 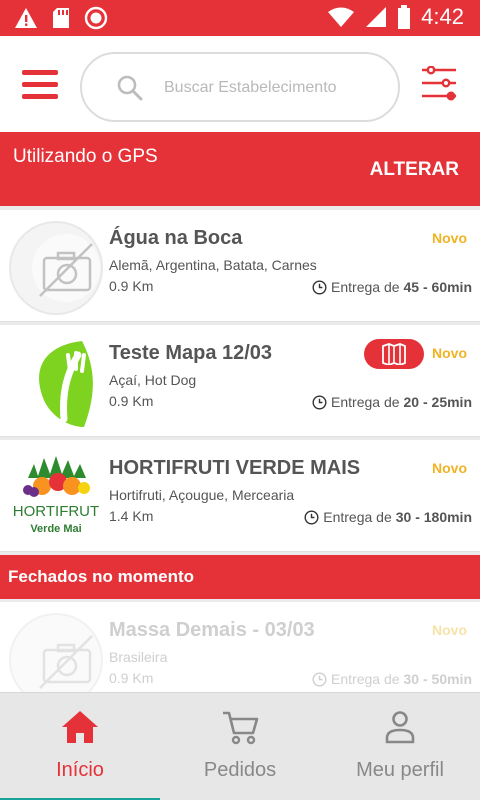 What do you see at coordinates (130, 88) in the screenshot?
I see `search-icon` at bounding box center [130, 88].